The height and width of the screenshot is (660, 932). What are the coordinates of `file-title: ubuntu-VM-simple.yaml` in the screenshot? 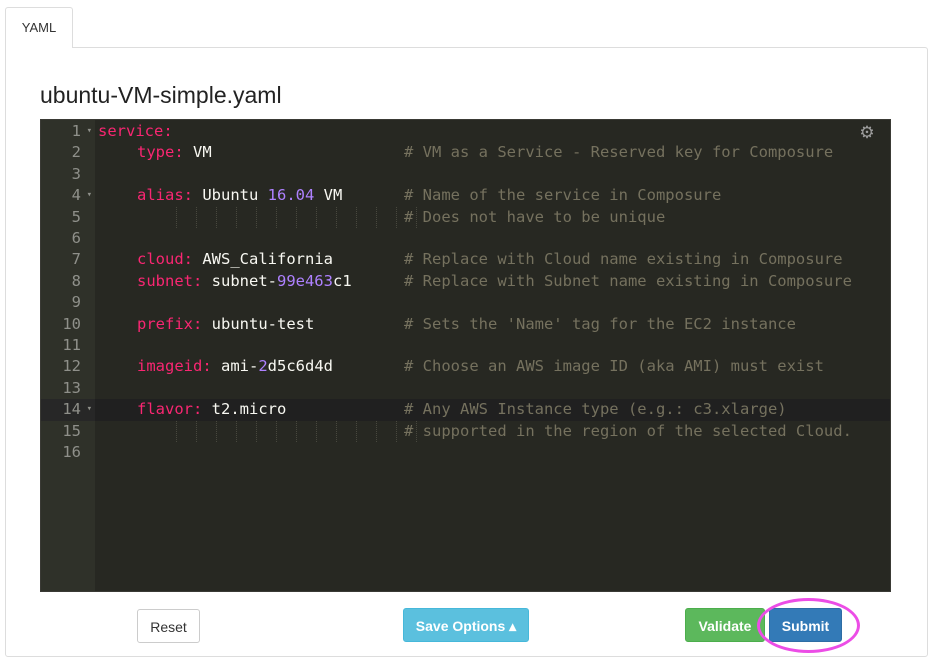 It's located at (161, 95).